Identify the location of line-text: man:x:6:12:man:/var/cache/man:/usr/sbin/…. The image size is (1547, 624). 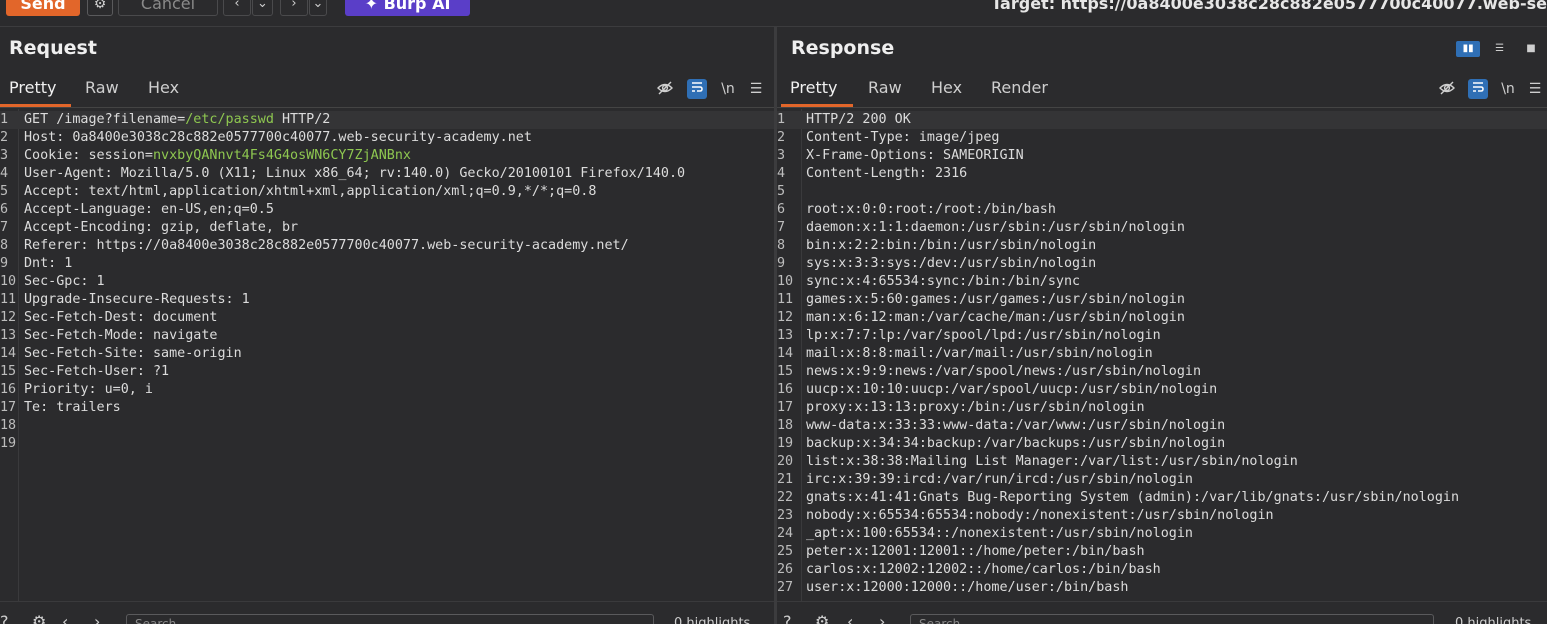
(995, 317).